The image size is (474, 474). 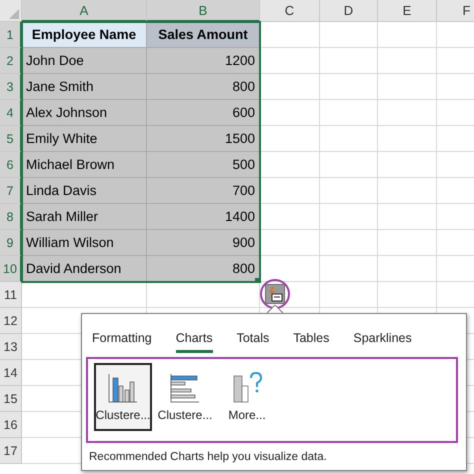 I want to click on row-header: 8, so click(x=11, y=217).